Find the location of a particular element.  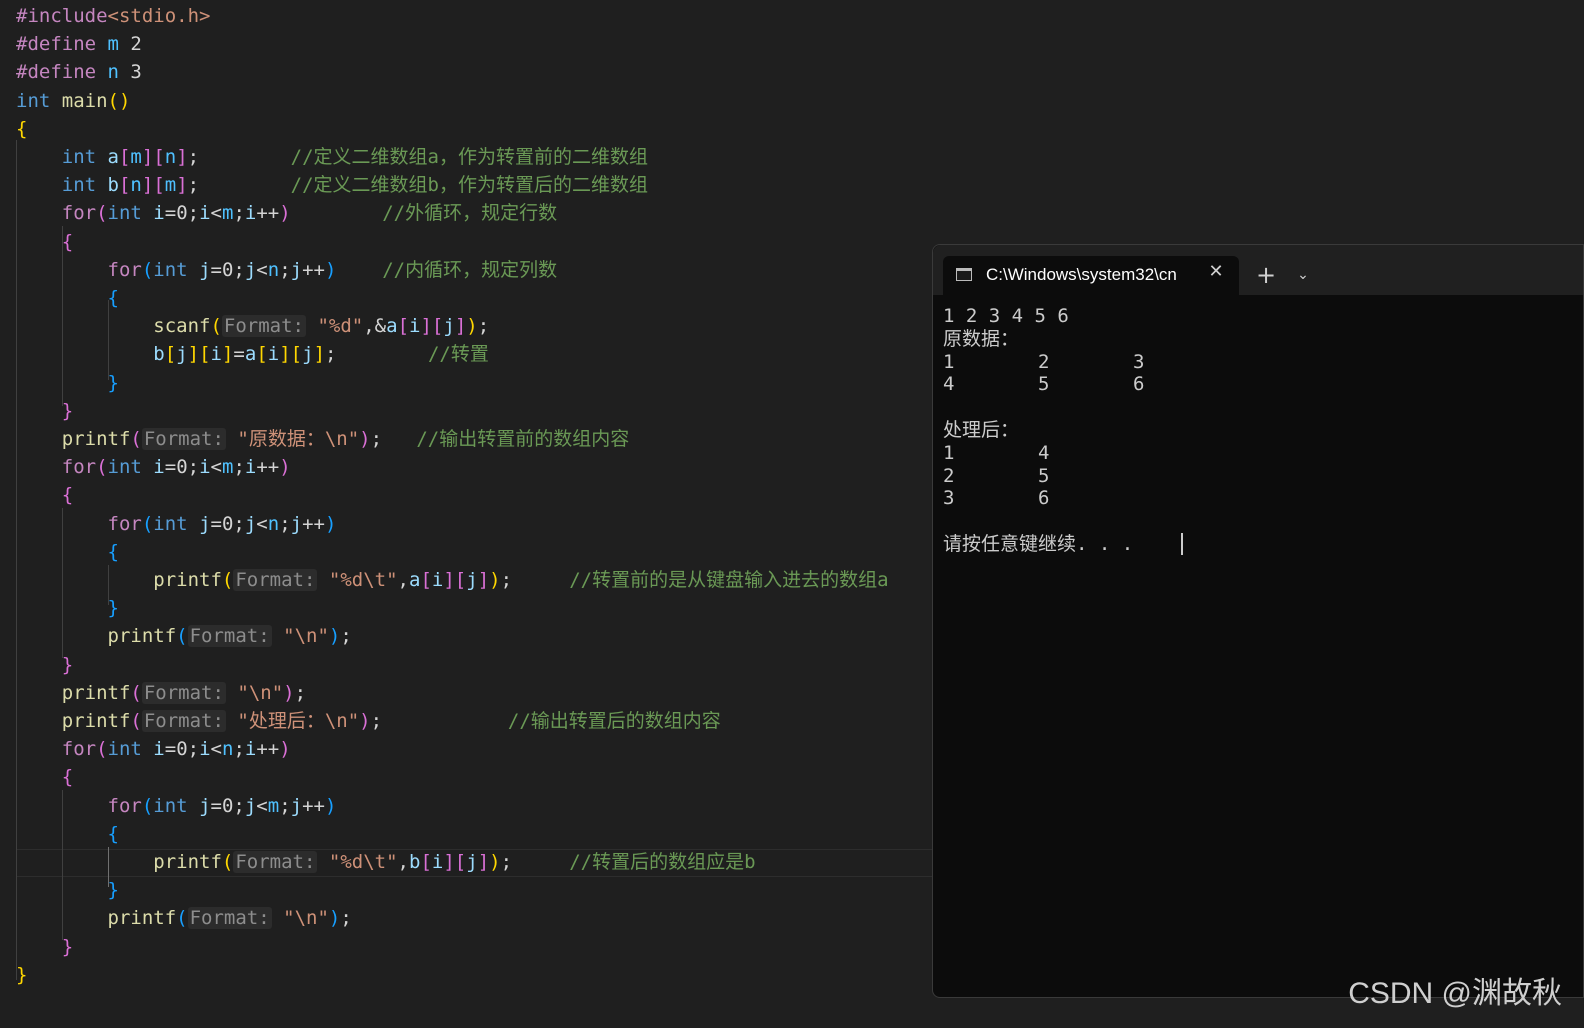

code-line: int main() is located at coordinates (73, 101).